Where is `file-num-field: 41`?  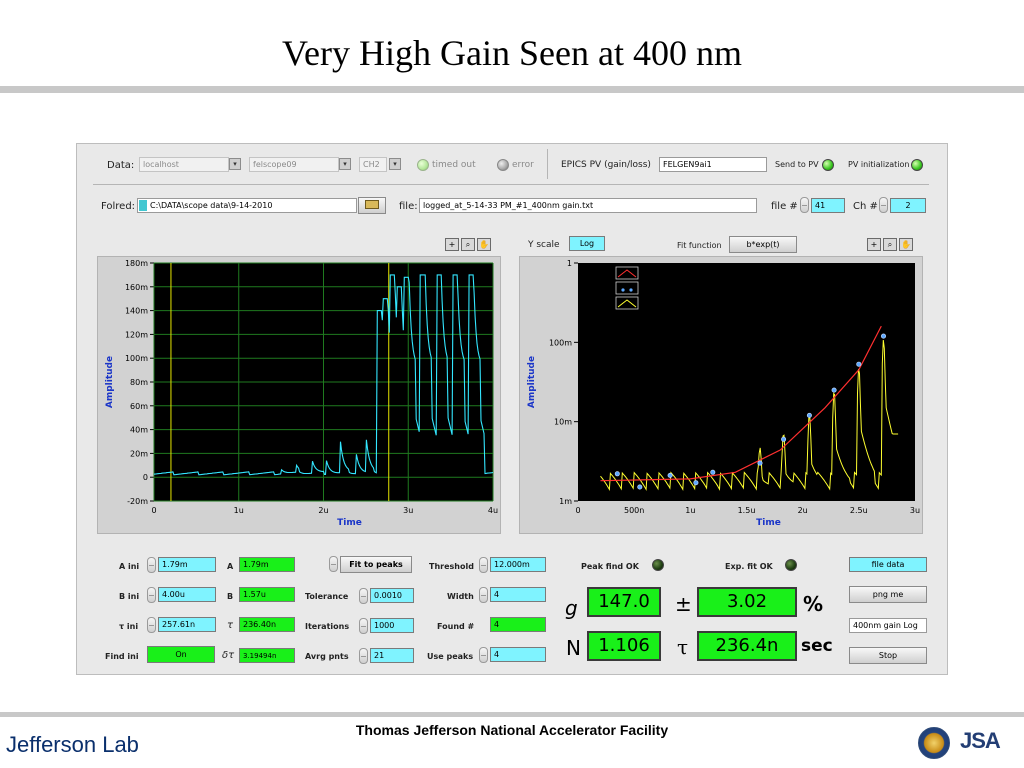
file-num-field: 41 is located at coordinates (828, 205).